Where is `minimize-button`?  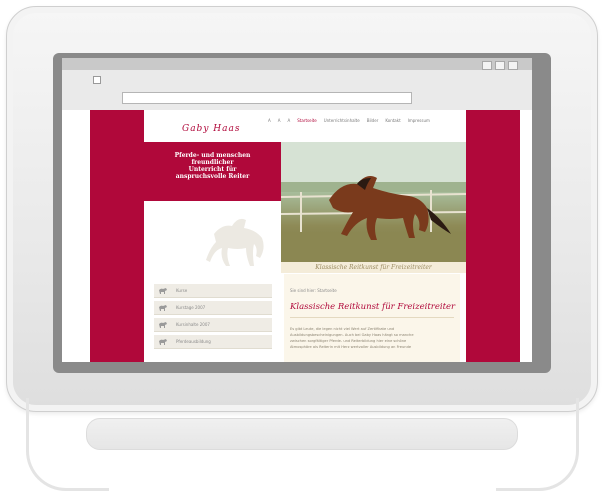
minimize-button is located at coordinates (487, 65).